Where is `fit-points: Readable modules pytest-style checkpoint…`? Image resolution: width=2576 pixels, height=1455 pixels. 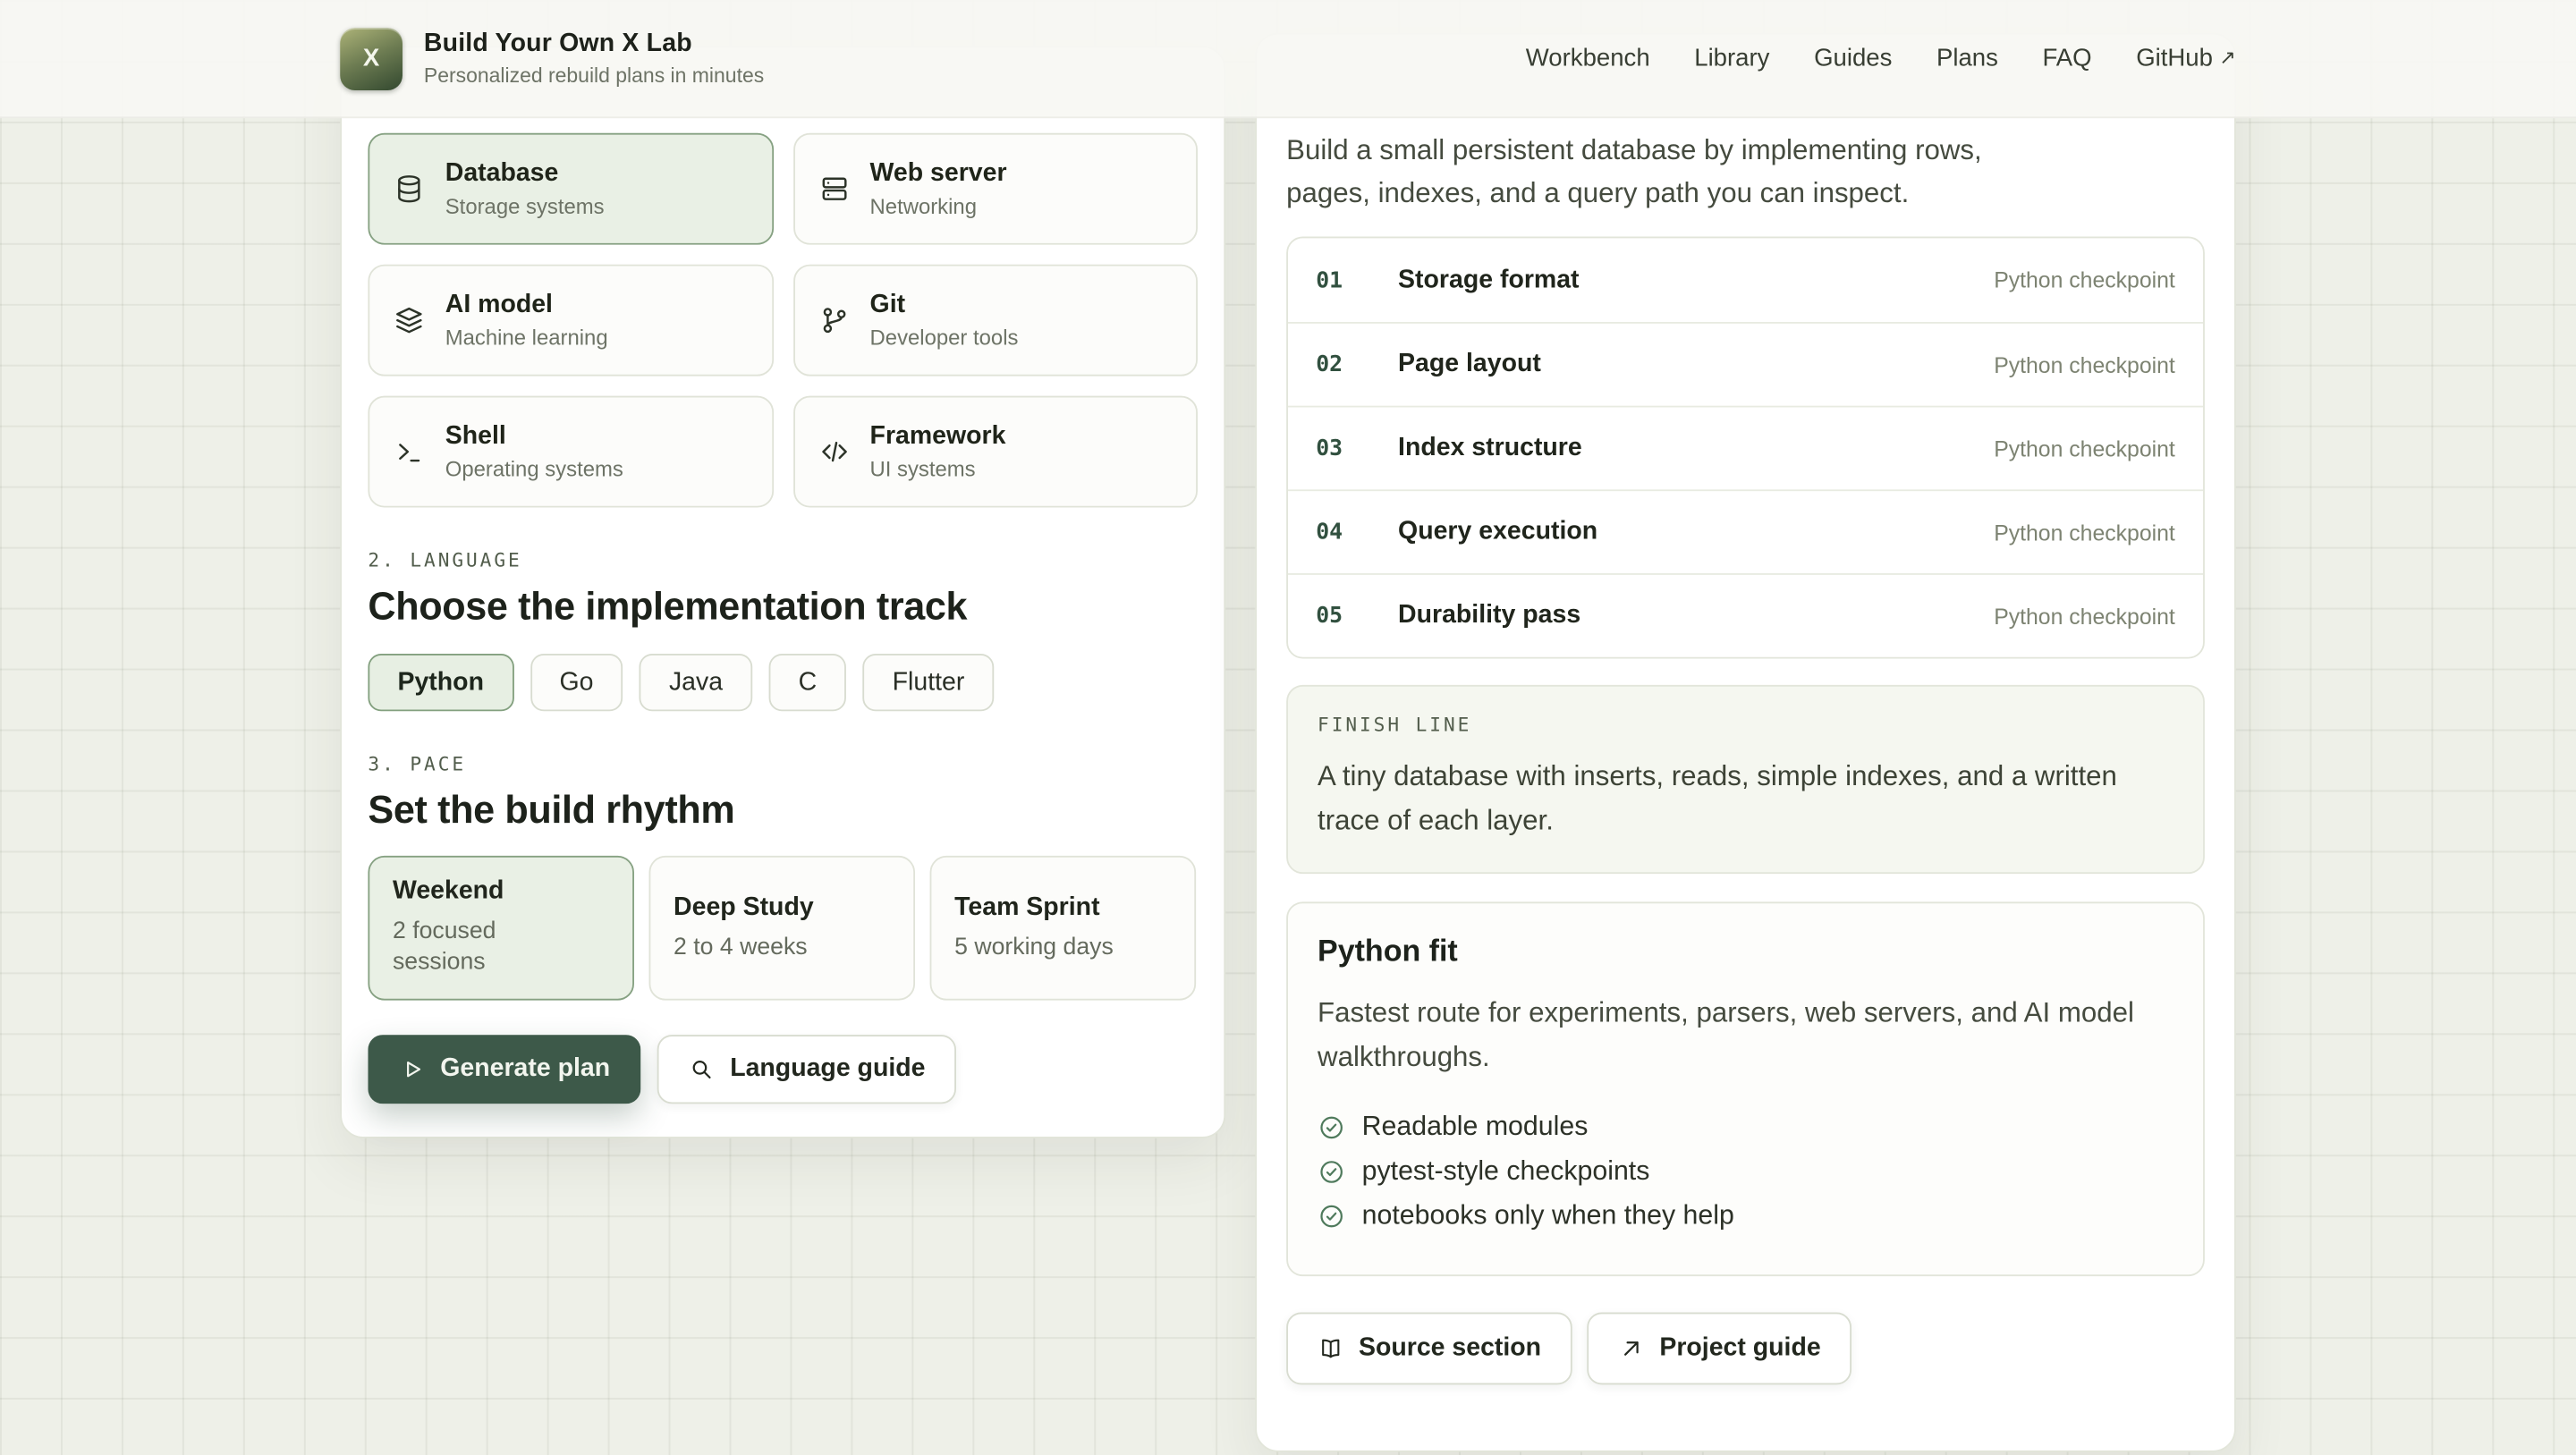
fit-points: Readable modules pytest-style checkpoint… is located at coordinates (1746, 1172).